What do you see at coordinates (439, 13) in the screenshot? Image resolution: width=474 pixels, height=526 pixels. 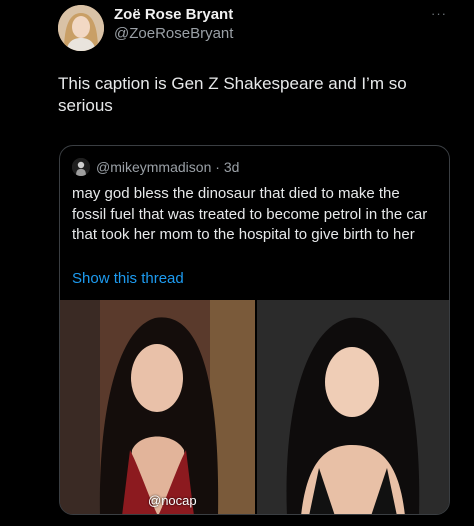 I see `more-options-icon: ···` at bounding box center [439, 13].